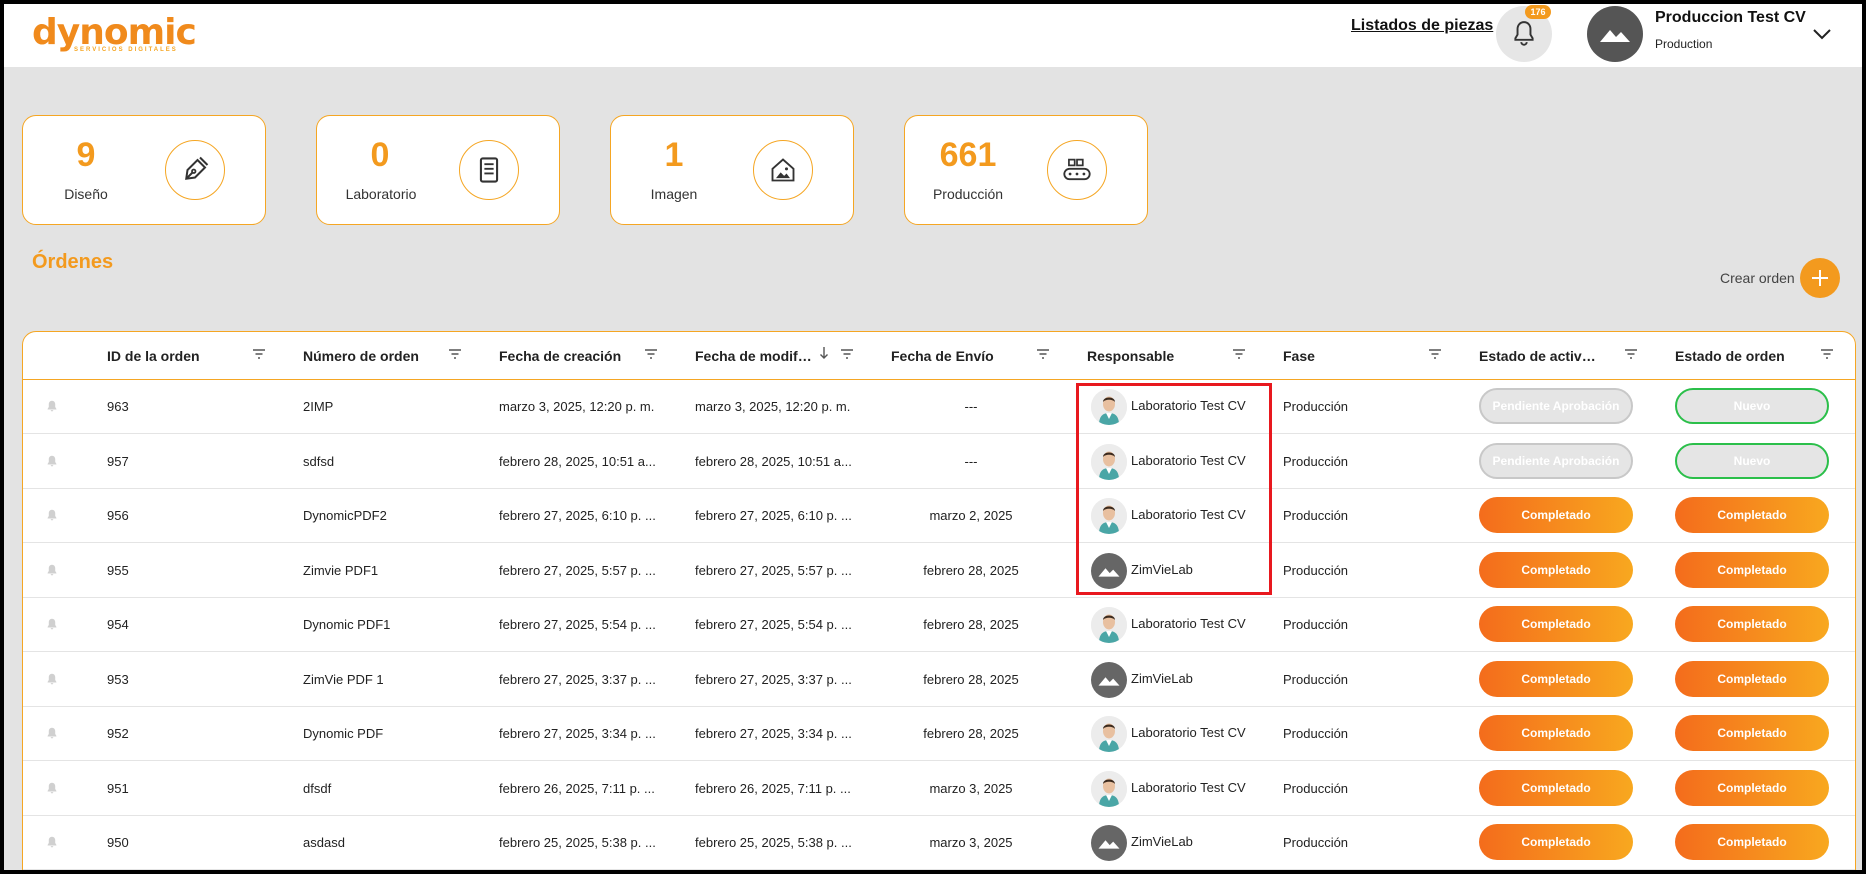  I want to click on column-header-phase: Fase, so click(1358, 356).